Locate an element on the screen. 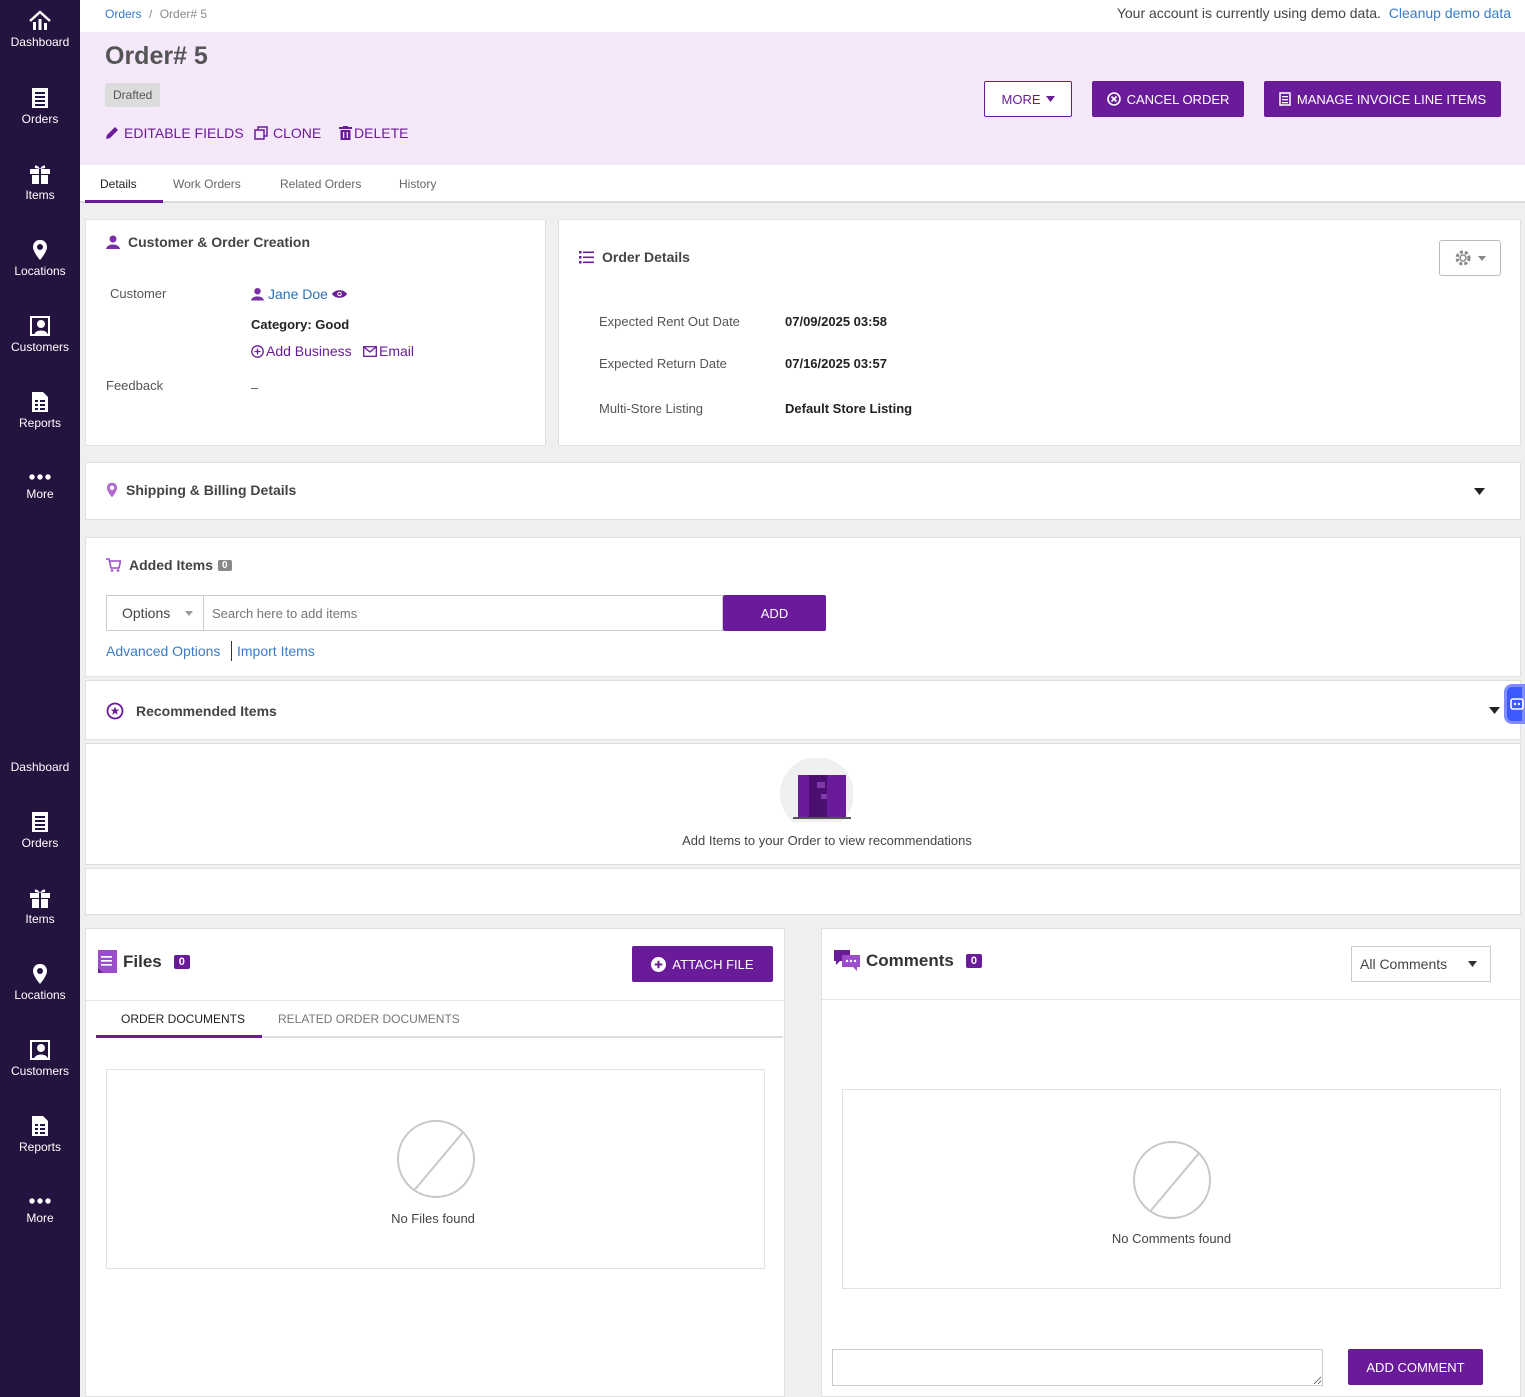  settings-dropdown-button is located at coordinates (1470, 258).